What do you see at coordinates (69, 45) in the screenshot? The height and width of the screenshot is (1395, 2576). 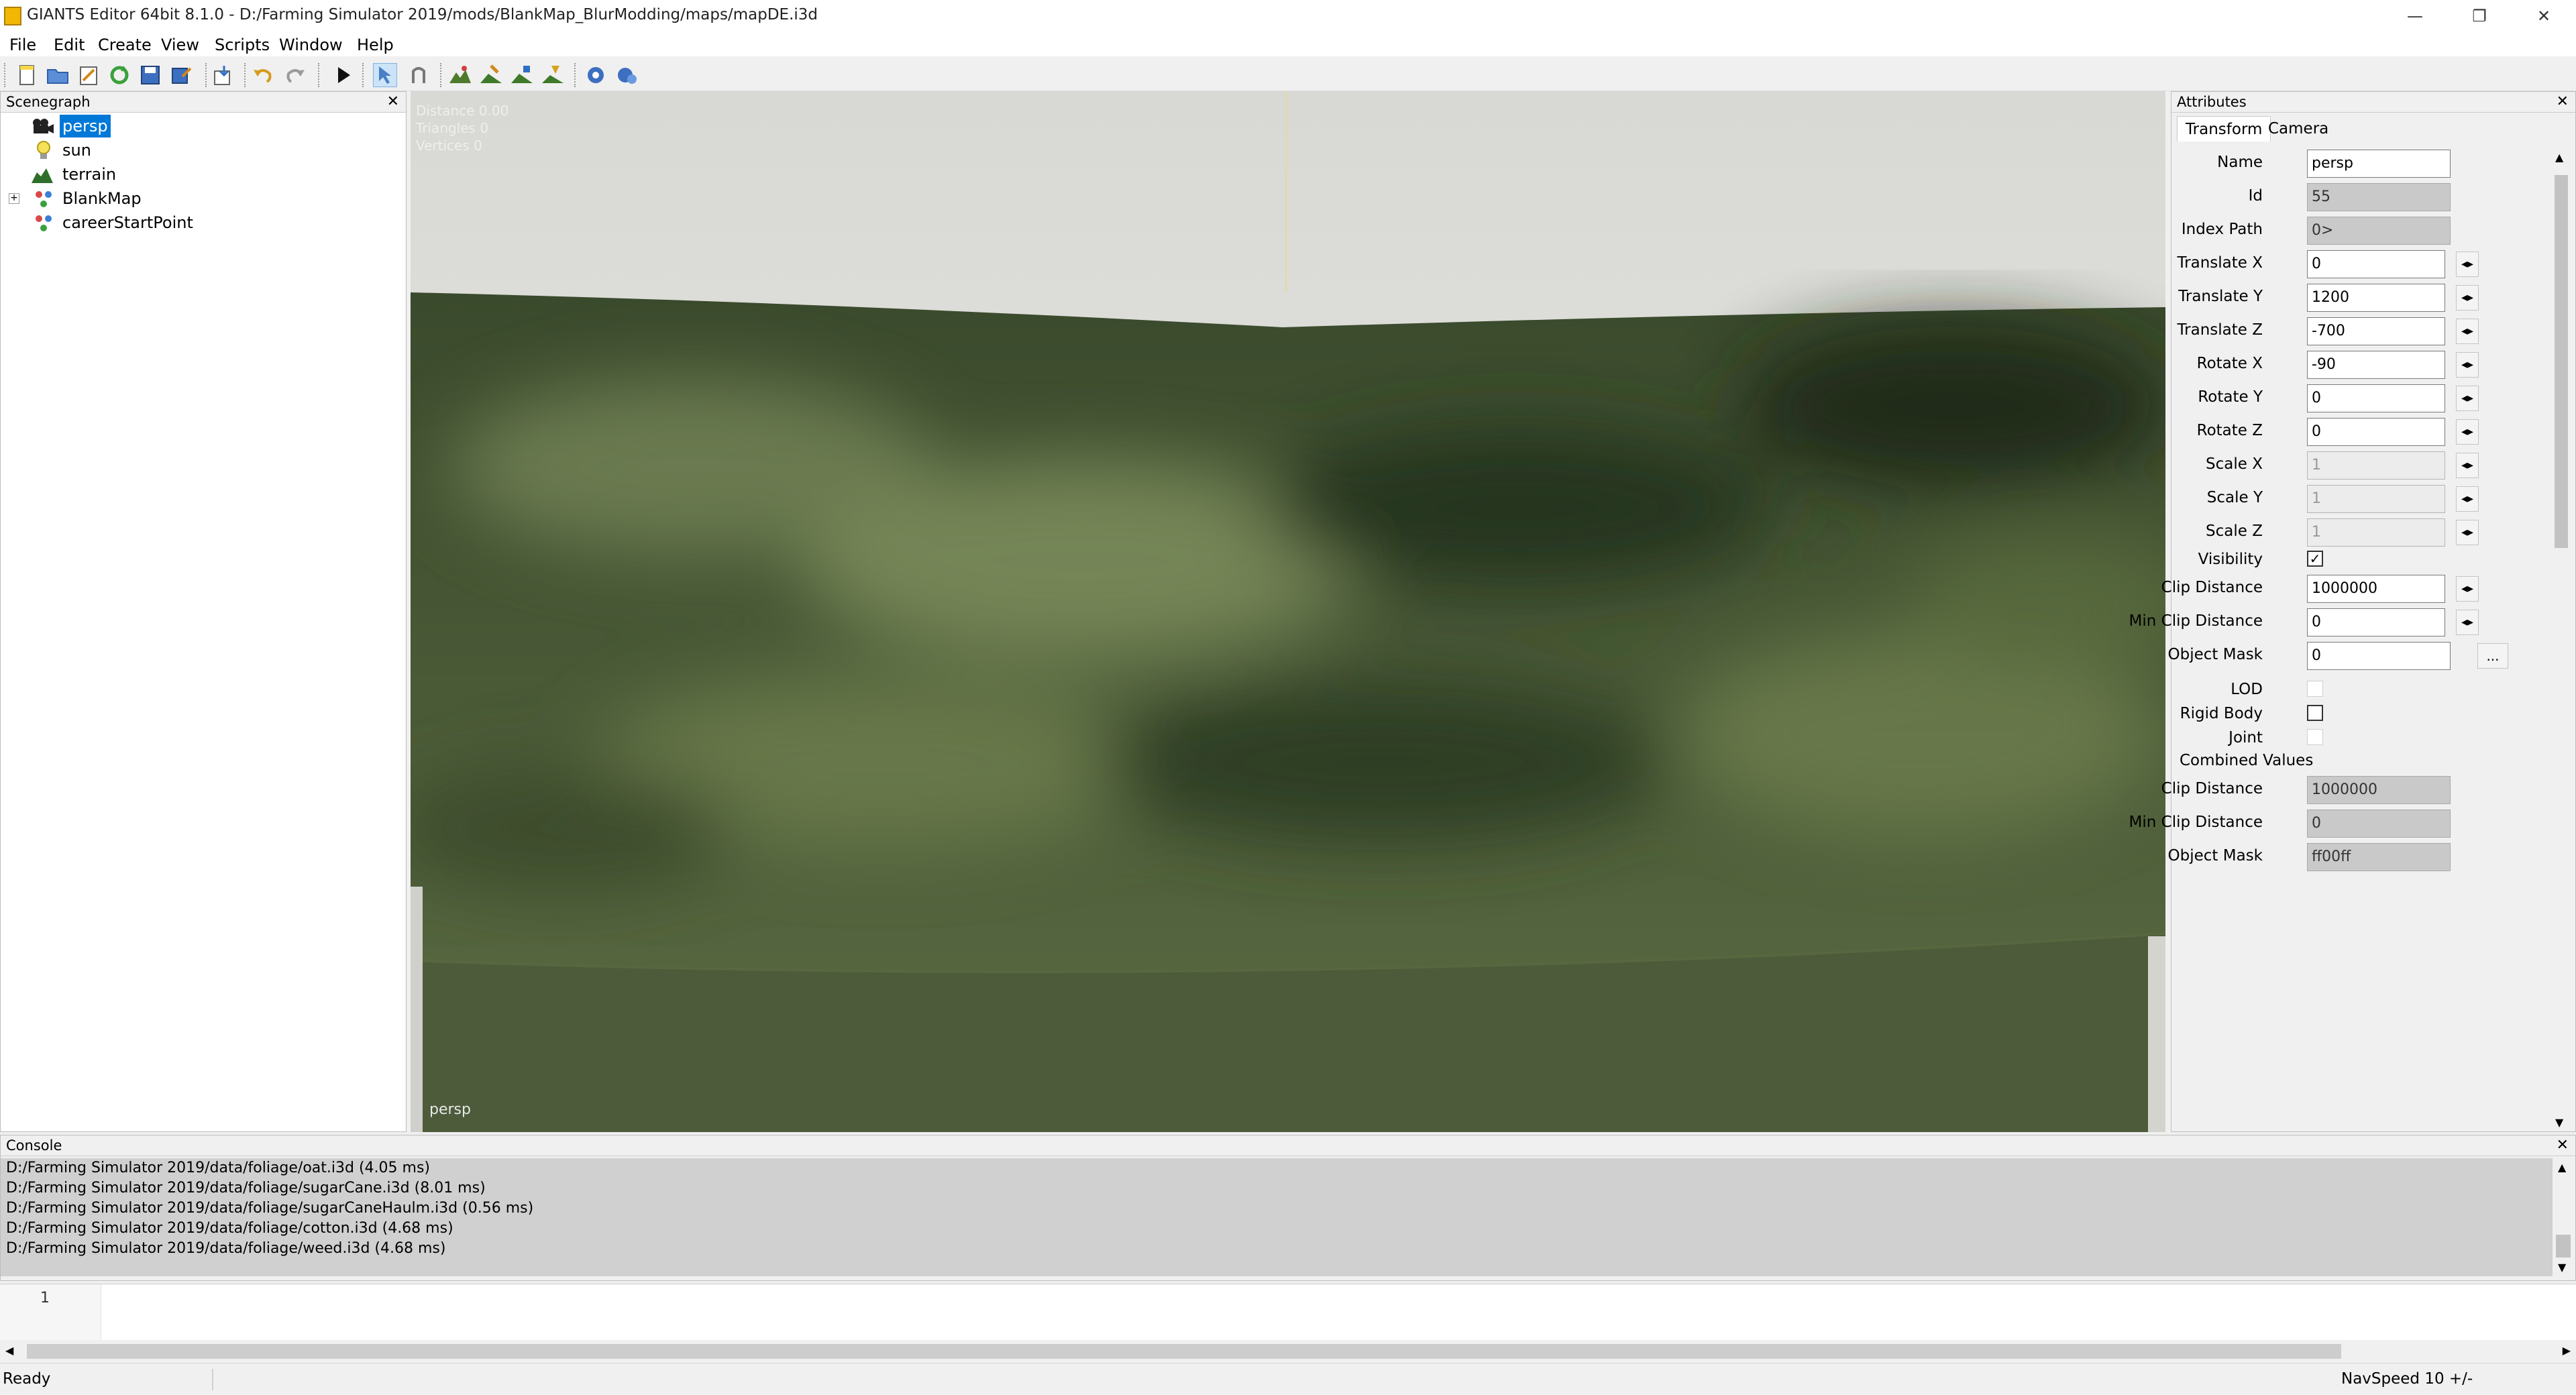 I see `menu-edit: Edit` at bounding box center [69, 45].